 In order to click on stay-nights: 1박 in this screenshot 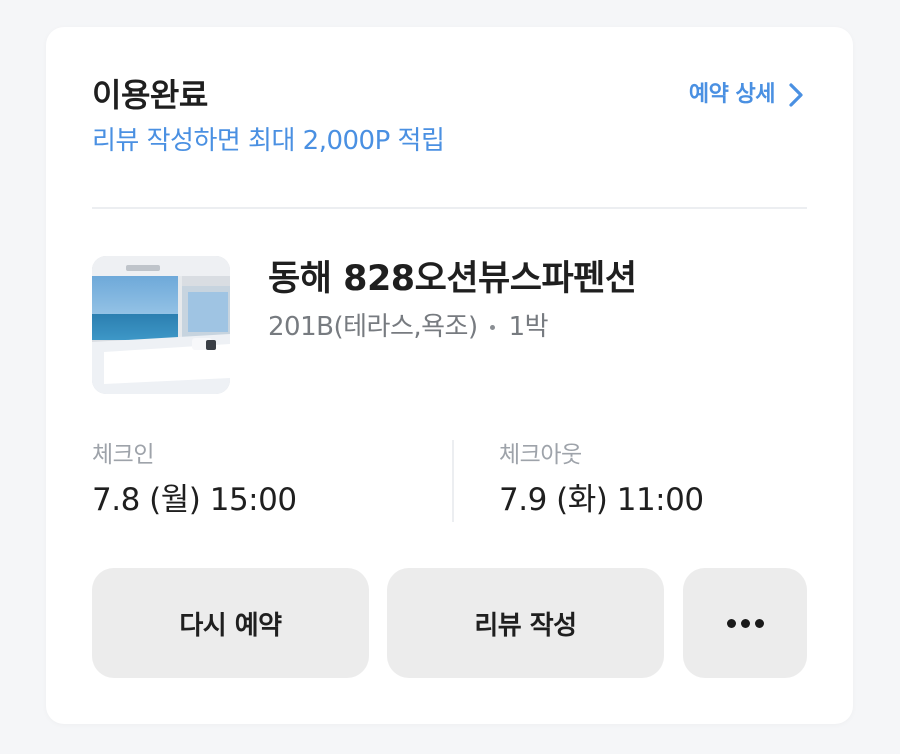, I will do `click(528, 327)`.